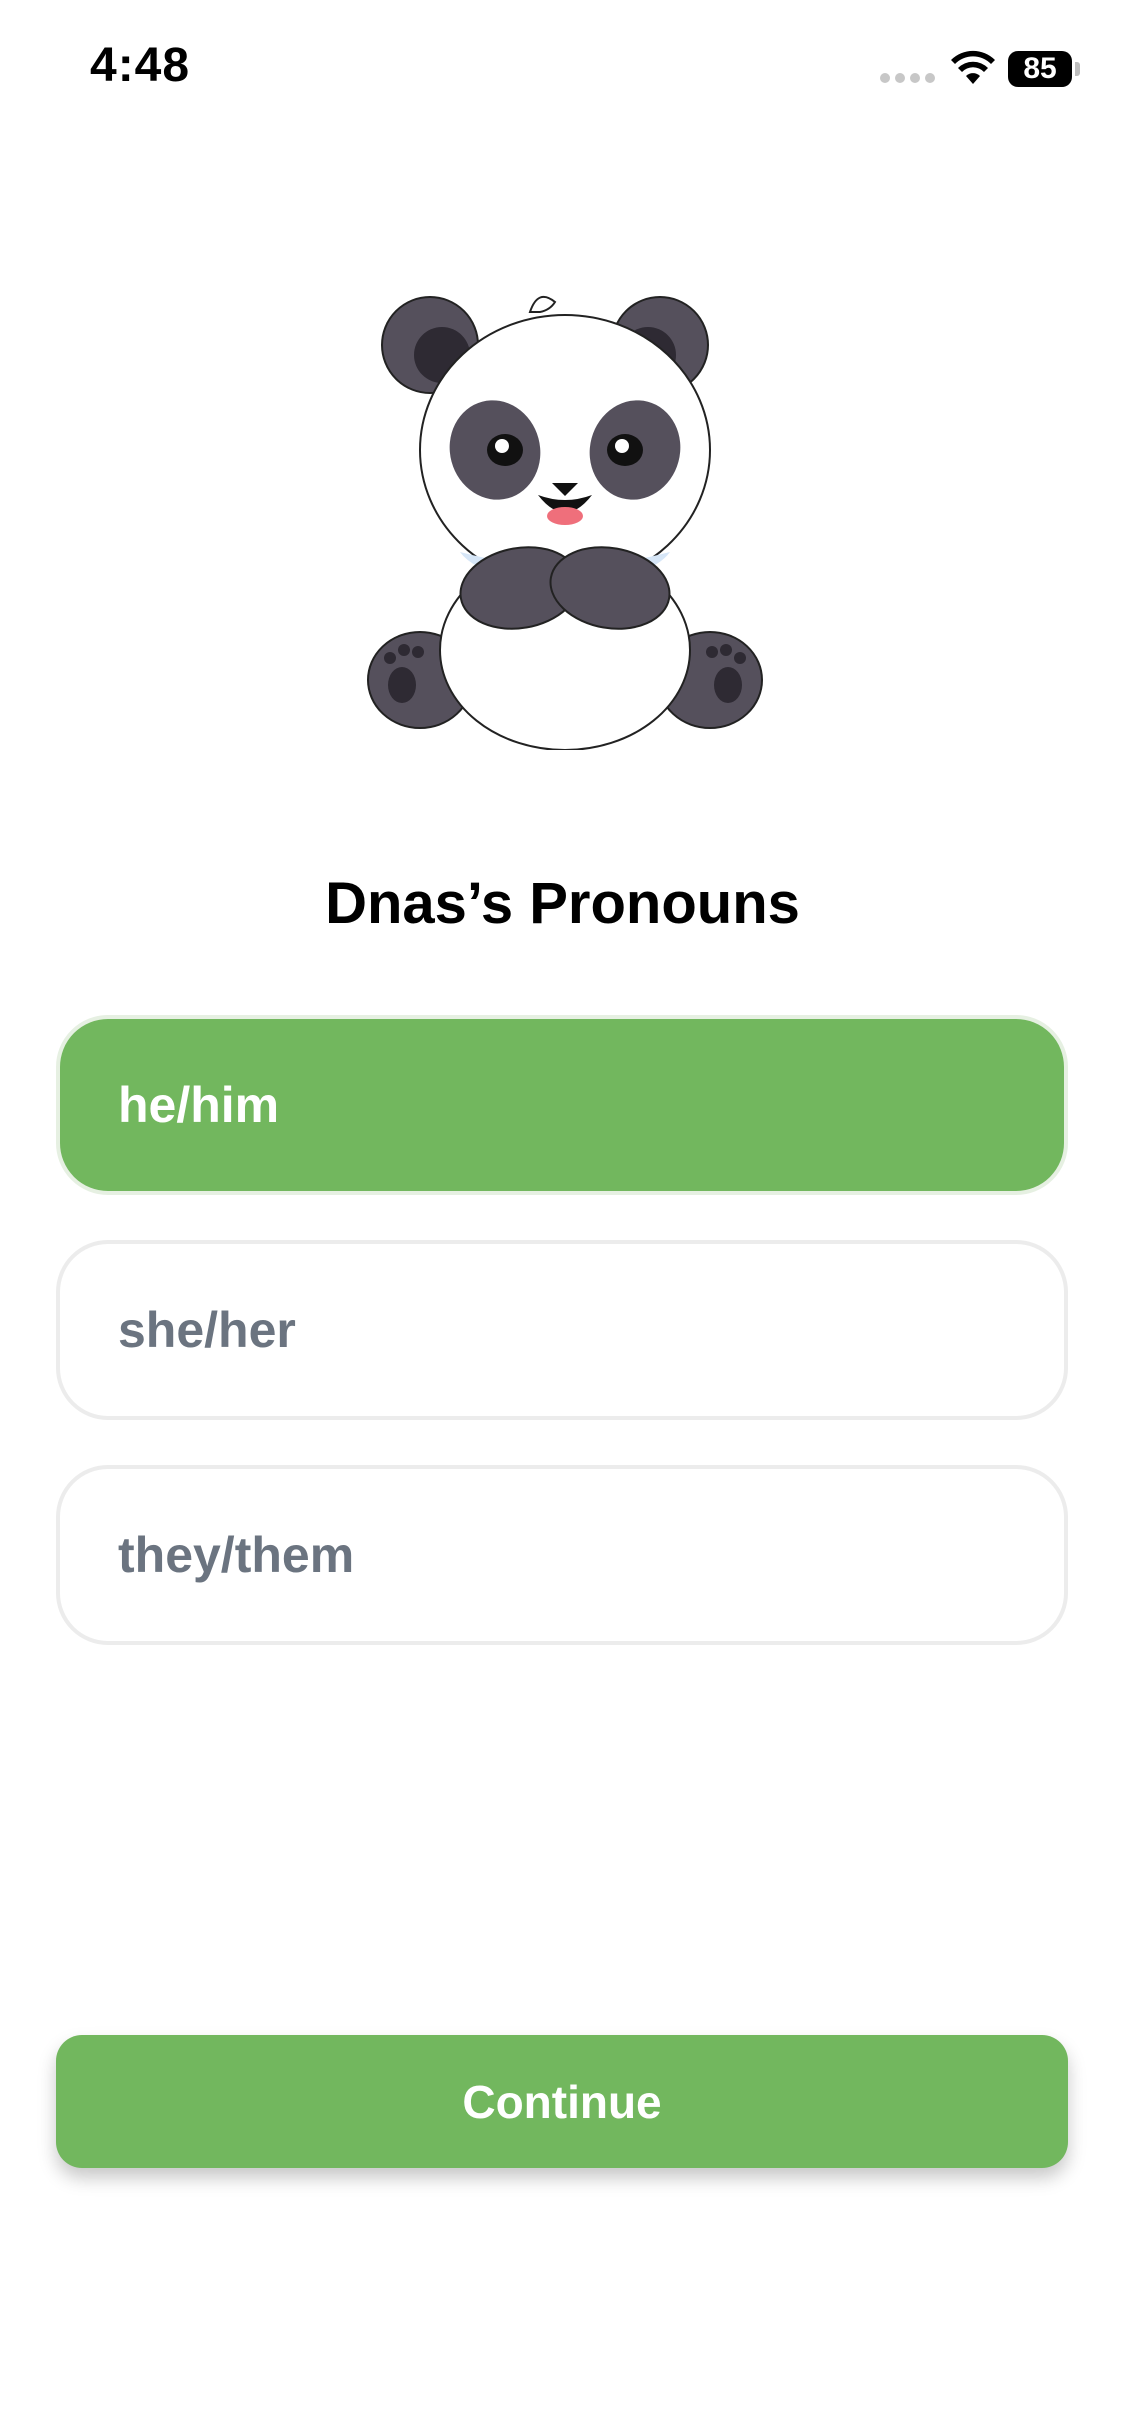  Describe the element at coordinates (140, 65) in the screenshot. I see `status-time: 4:48` at that location.